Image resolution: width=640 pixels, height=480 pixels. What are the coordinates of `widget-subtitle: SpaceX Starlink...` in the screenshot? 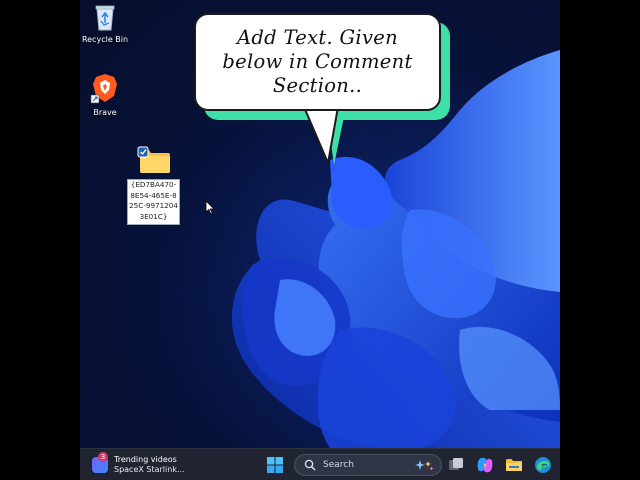 It's located at (149, 469).